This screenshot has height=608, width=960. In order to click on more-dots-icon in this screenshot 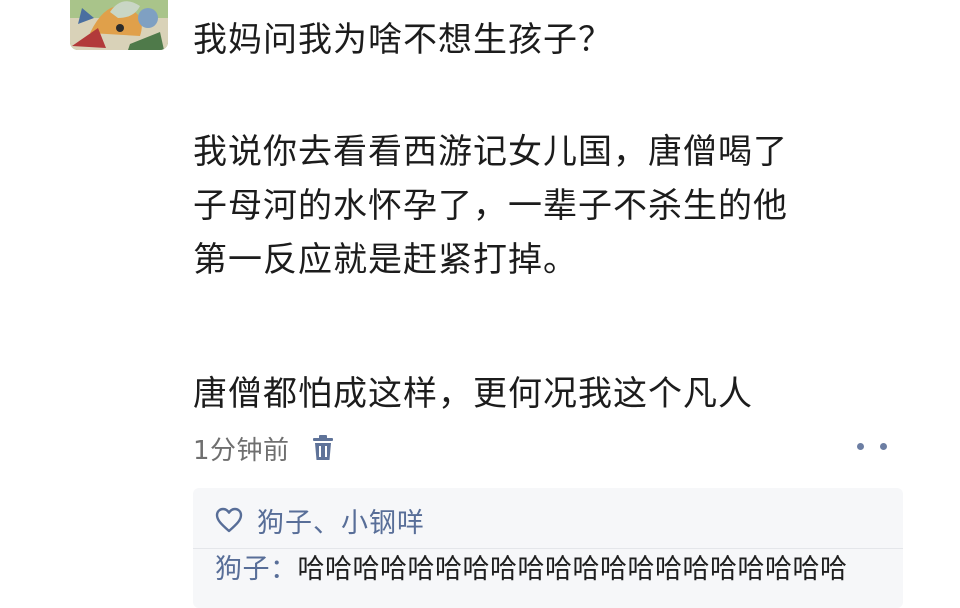, I will do `click(872, 446)`.